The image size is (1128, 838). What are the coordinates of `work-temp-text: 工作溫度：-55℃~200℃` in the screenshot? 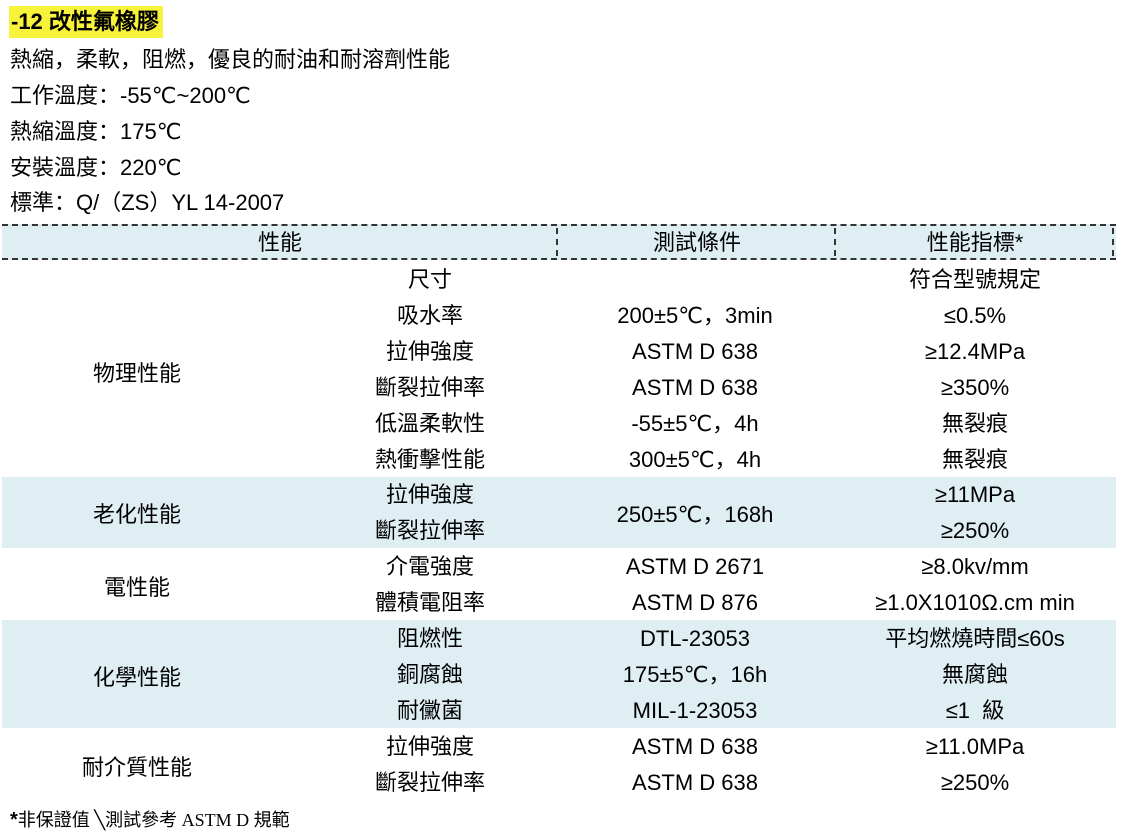 It's located at (130, 95).